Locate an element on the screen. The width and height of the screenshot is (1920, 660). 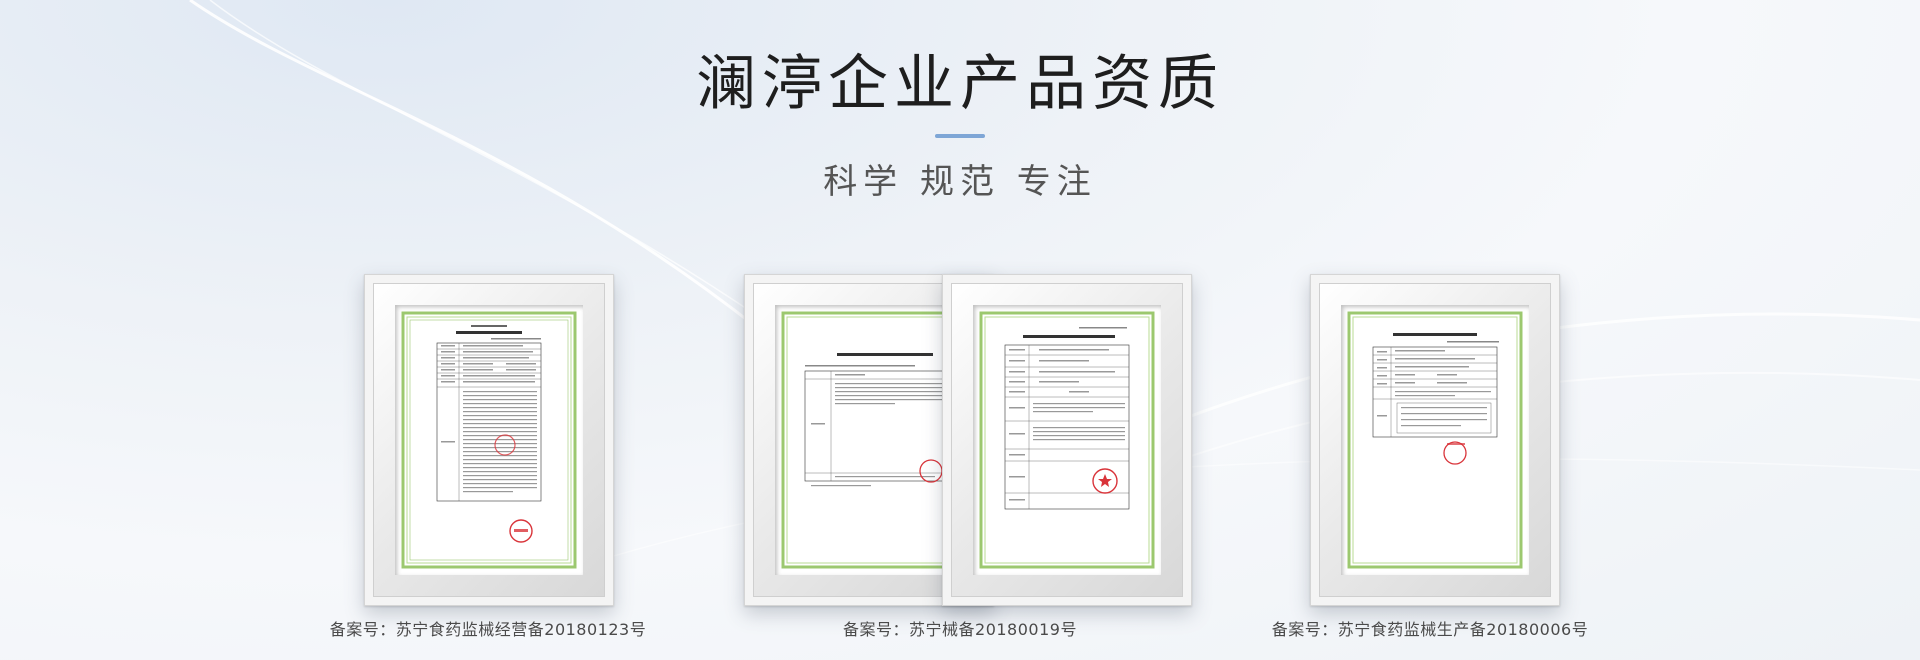
page-title: 澜渟企业产品资质 is located at coordinates (960, 84).